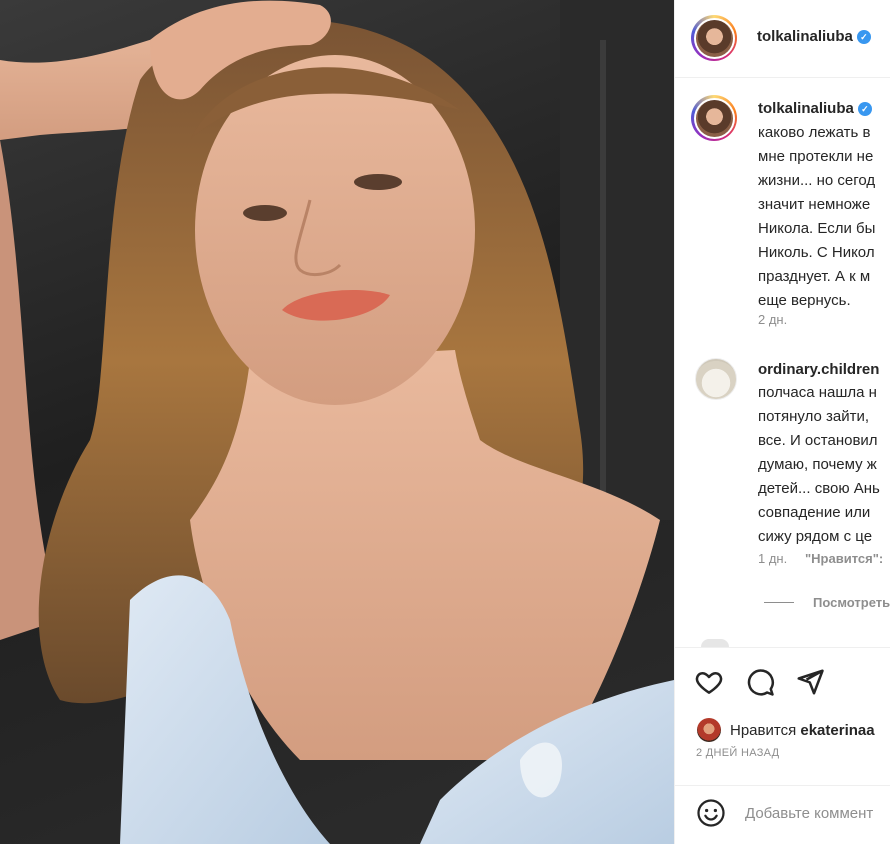 The width and height of the screenshot is (890, 844). Describe the element at coordinates (804, 300) in the screenshot. I see `caption-line: еще вернусь.` at that location.